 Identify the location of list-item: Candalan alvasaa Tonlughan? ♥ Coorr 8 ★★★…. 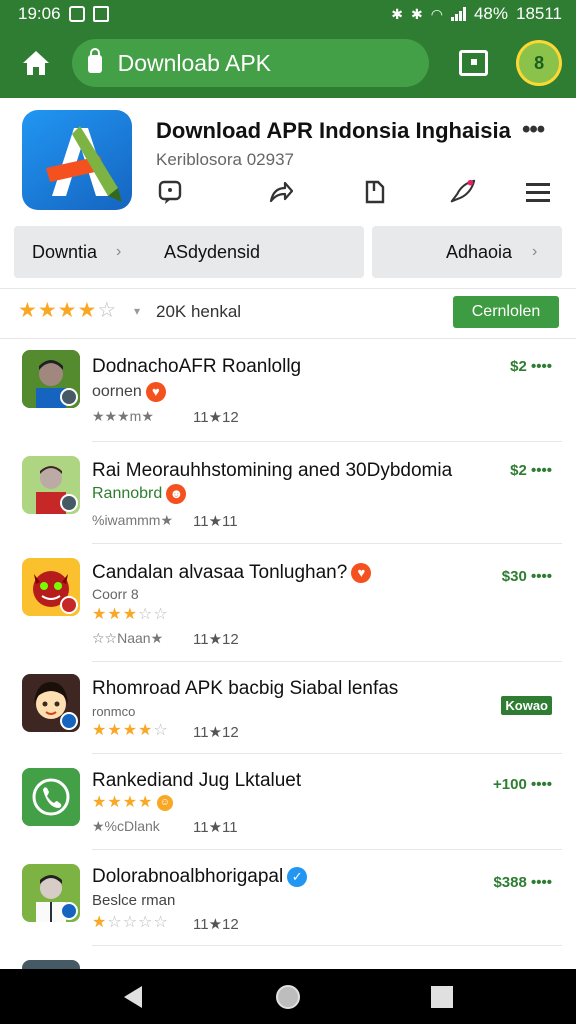
(288, 603).